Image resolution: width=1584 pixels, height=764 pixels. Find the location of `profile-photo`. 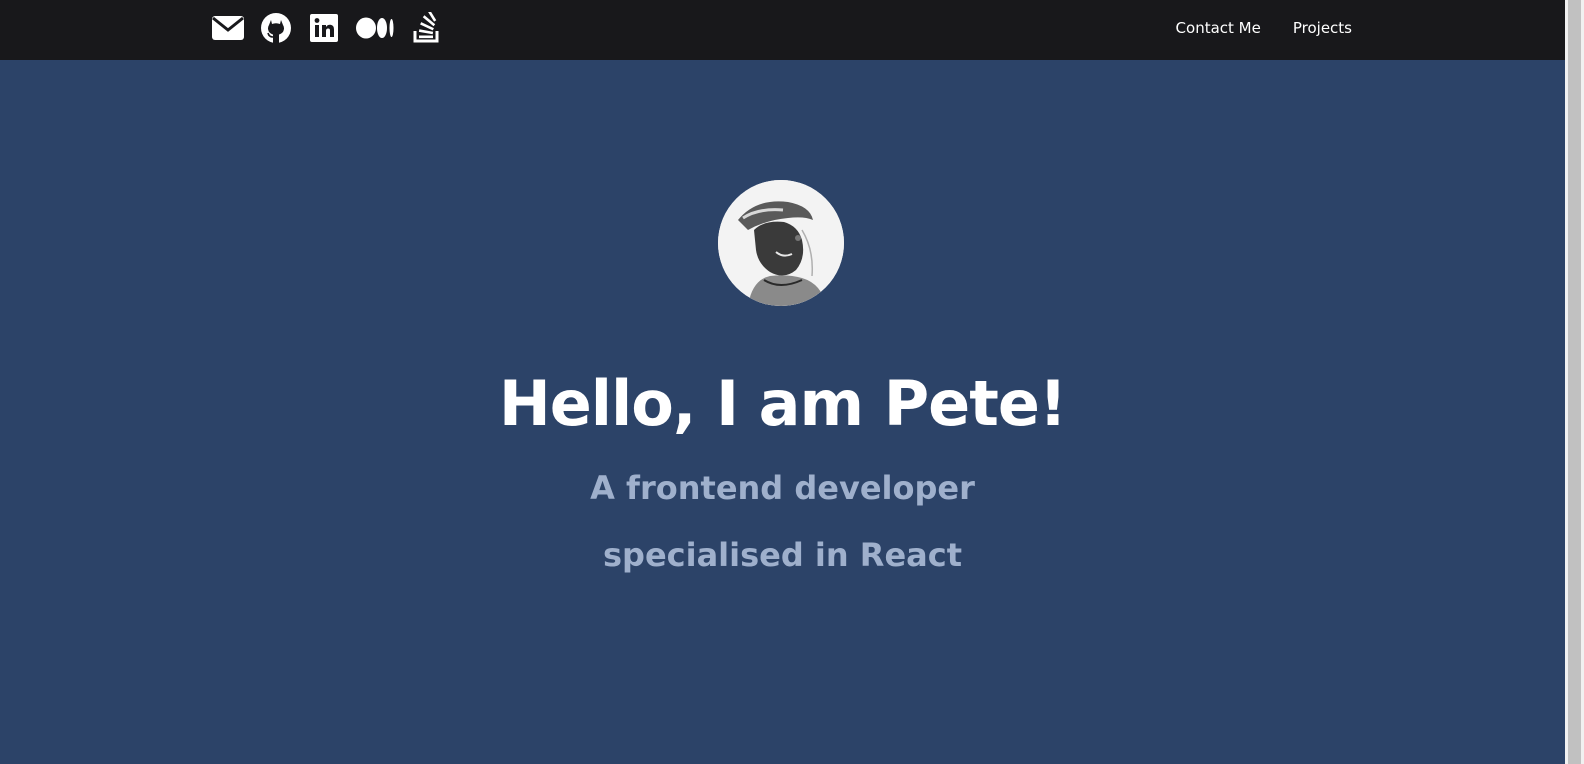

profile-photo is located at coordinates (781, 243).